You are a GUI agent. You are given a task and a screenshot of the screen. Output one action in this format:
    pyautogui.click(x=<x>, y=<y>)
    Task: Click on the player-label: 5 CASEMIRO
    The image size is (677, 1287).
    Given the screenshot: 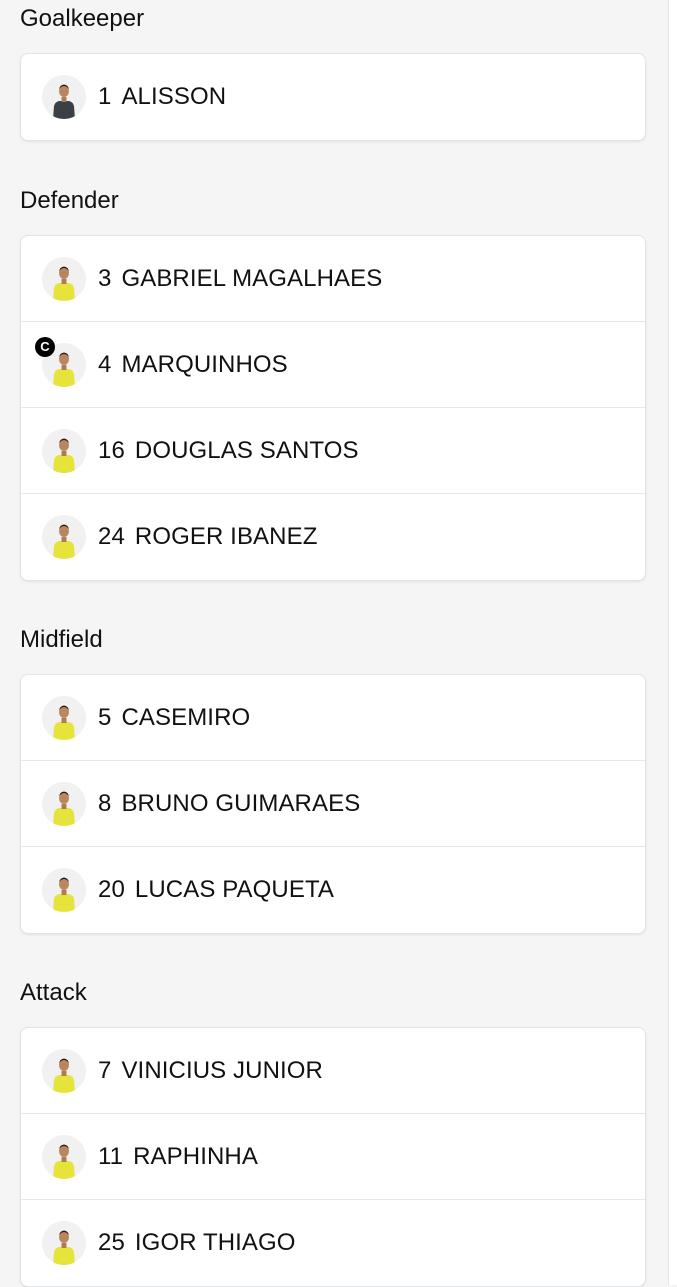 What is the action you would take?
    pyautogui.click(x=174, y=718)
    